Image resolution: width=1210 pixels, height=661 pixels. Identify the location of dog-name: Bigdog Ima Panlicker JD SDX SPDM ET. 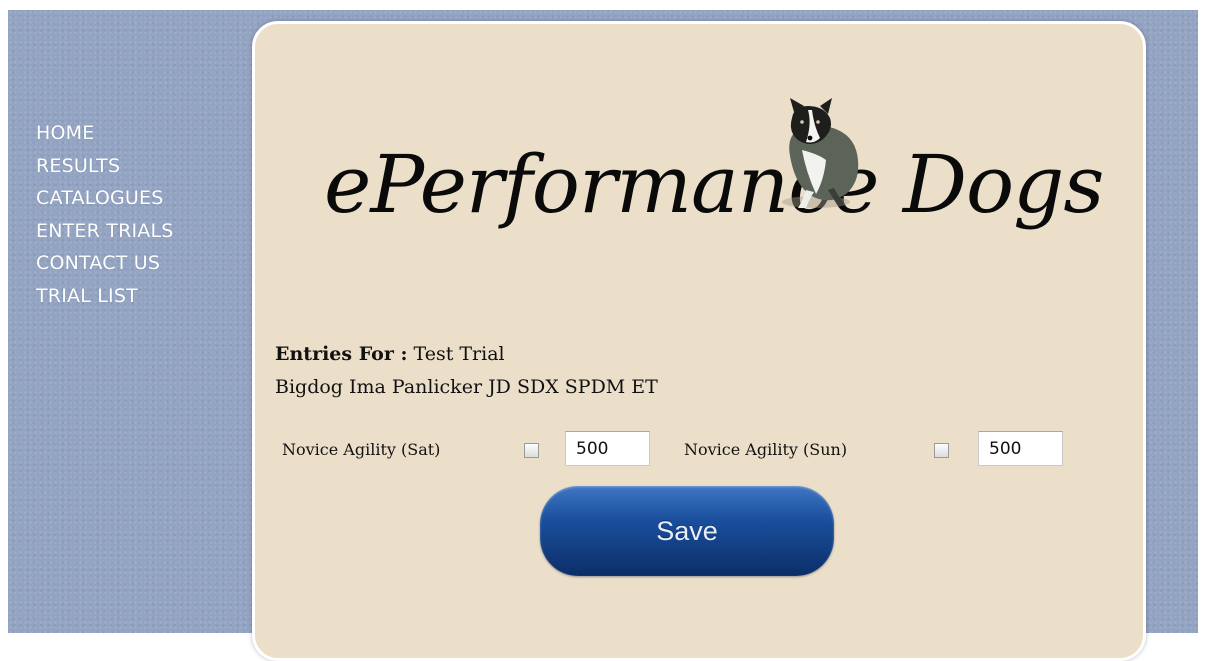
(466, 387).